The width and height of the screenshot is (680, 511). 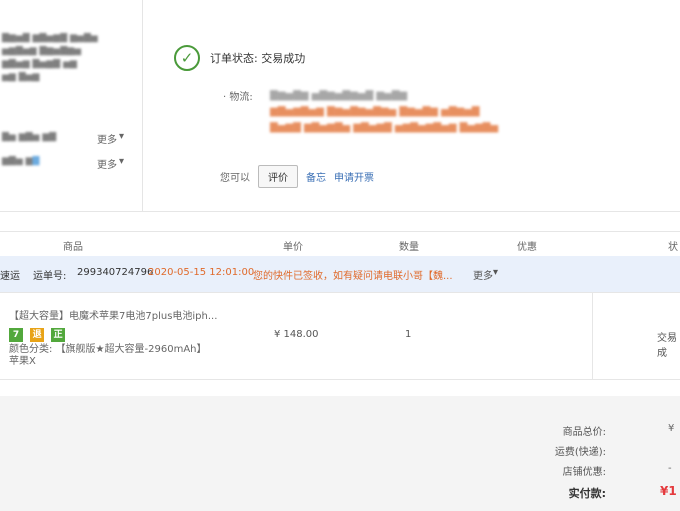 I want to click on item-badges: 7 退 正, so click(x=38, y=332).